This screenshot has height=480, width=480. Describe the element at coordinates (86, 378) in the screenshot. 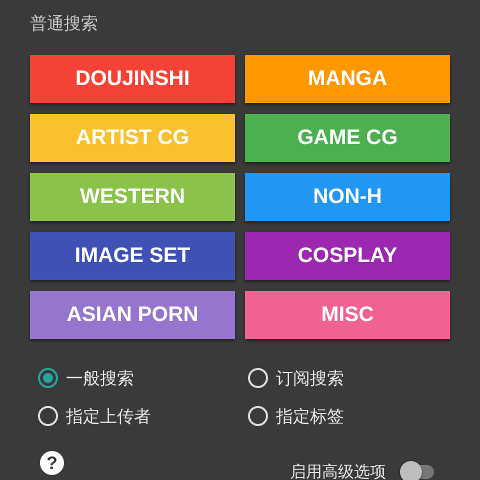

I see `search-mode-radio: 一般搜索` at that location.